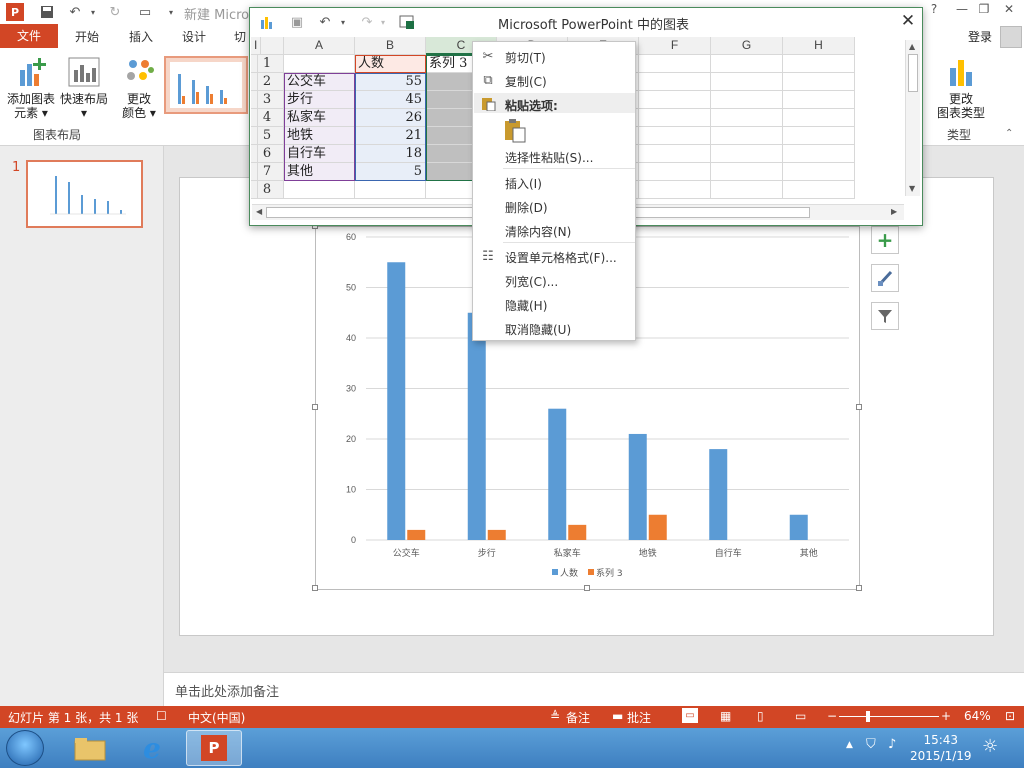 Image resolution: width=1024 pixels, height=768 pixels. Describe the element at coordinates (315, 407) in the screenshot. I see `resize-handle-middle-left` at that location.